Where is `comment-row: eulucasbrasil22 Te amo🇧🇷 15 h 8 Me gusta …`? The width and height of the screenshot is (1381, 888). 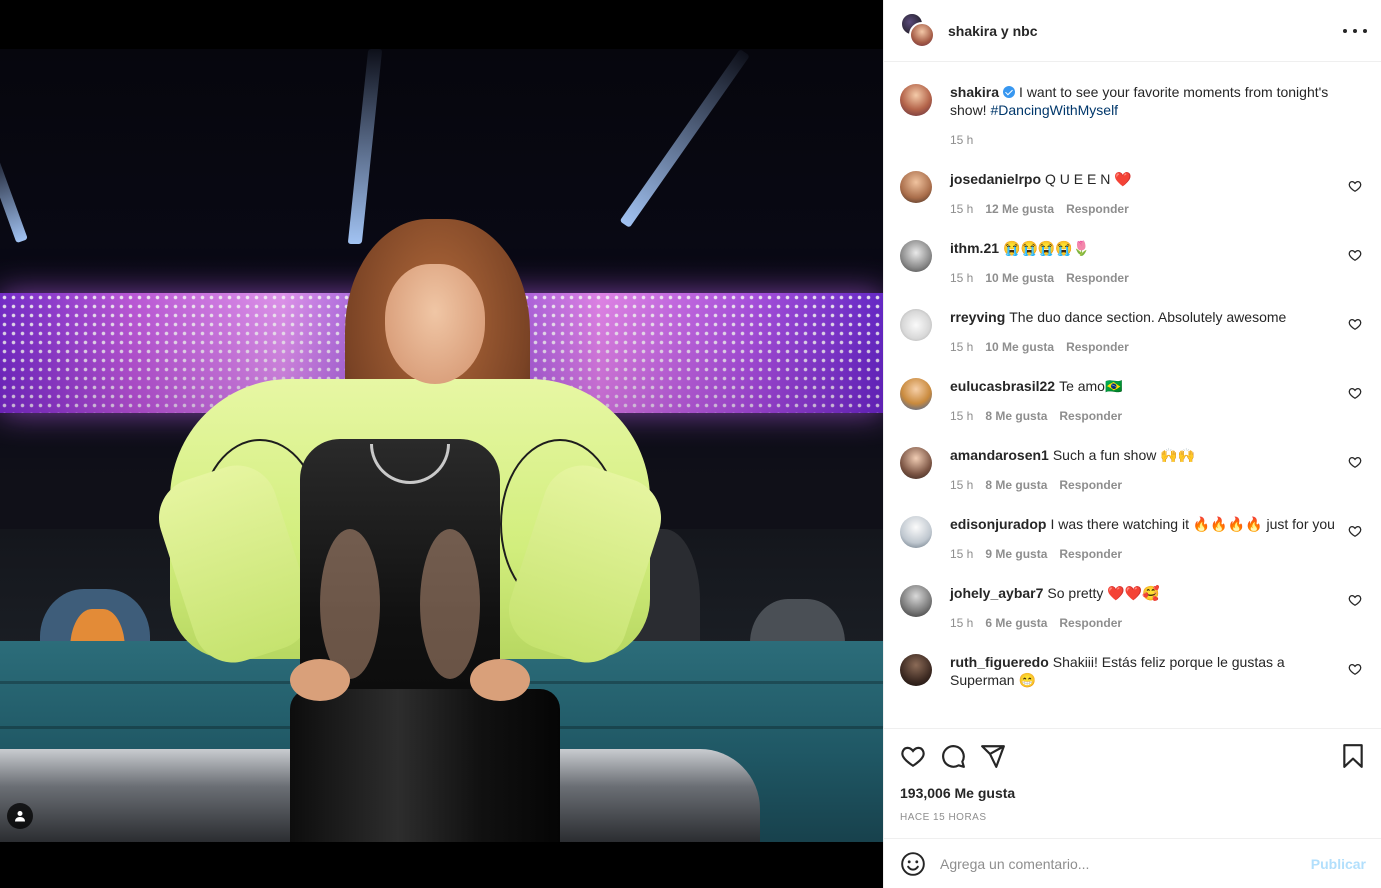 comment-row: eulucasbrasil22 Te amo🇧🇷 15 h 8 Me gusta … is located at coordinates (1133, 397).